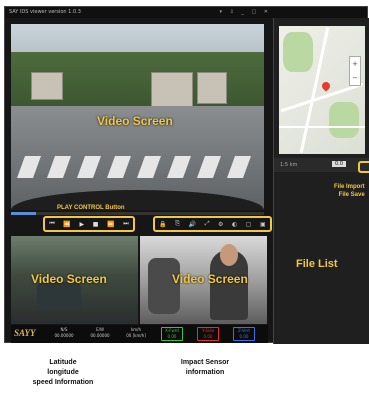 The image size is (369, 394). Describe the element at coordinates (245, 12) in the screenshot. I see `window-controls: ▾ ⇩ _ □ ✕` at that location.